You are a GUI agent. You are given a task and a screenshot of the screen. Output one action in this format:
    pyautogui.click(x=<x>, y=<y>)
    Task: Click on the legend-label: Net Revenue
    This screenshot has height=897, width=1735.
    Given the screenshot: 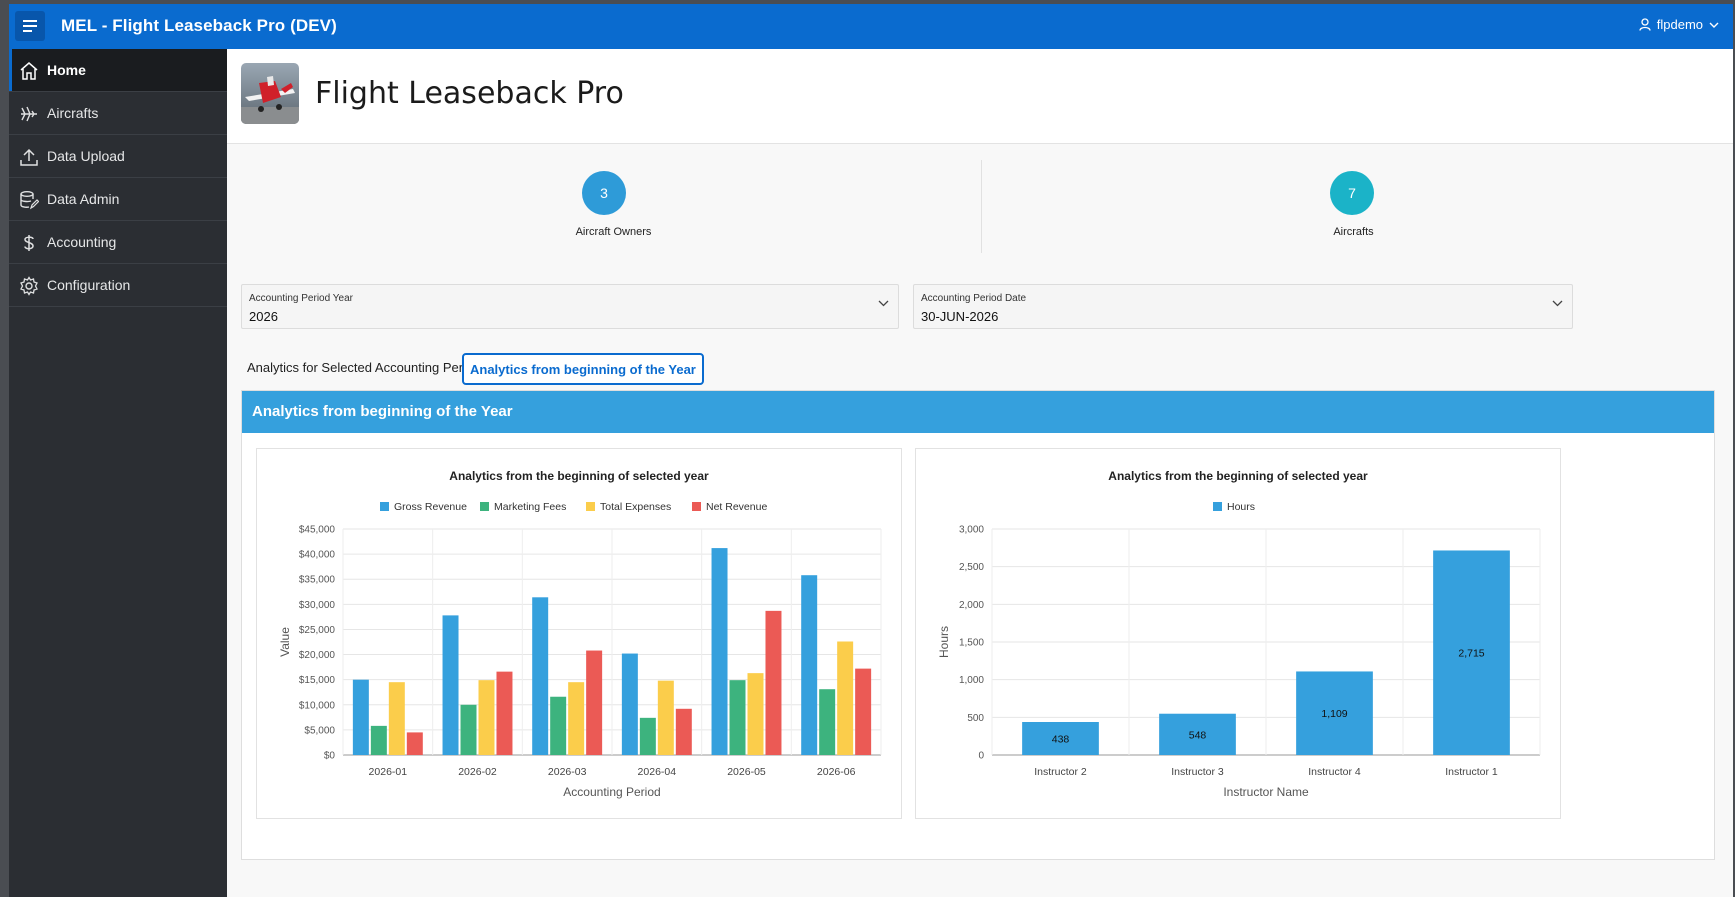 What is the action you would take?
    pyautogui.click(x=736, y=507)
    